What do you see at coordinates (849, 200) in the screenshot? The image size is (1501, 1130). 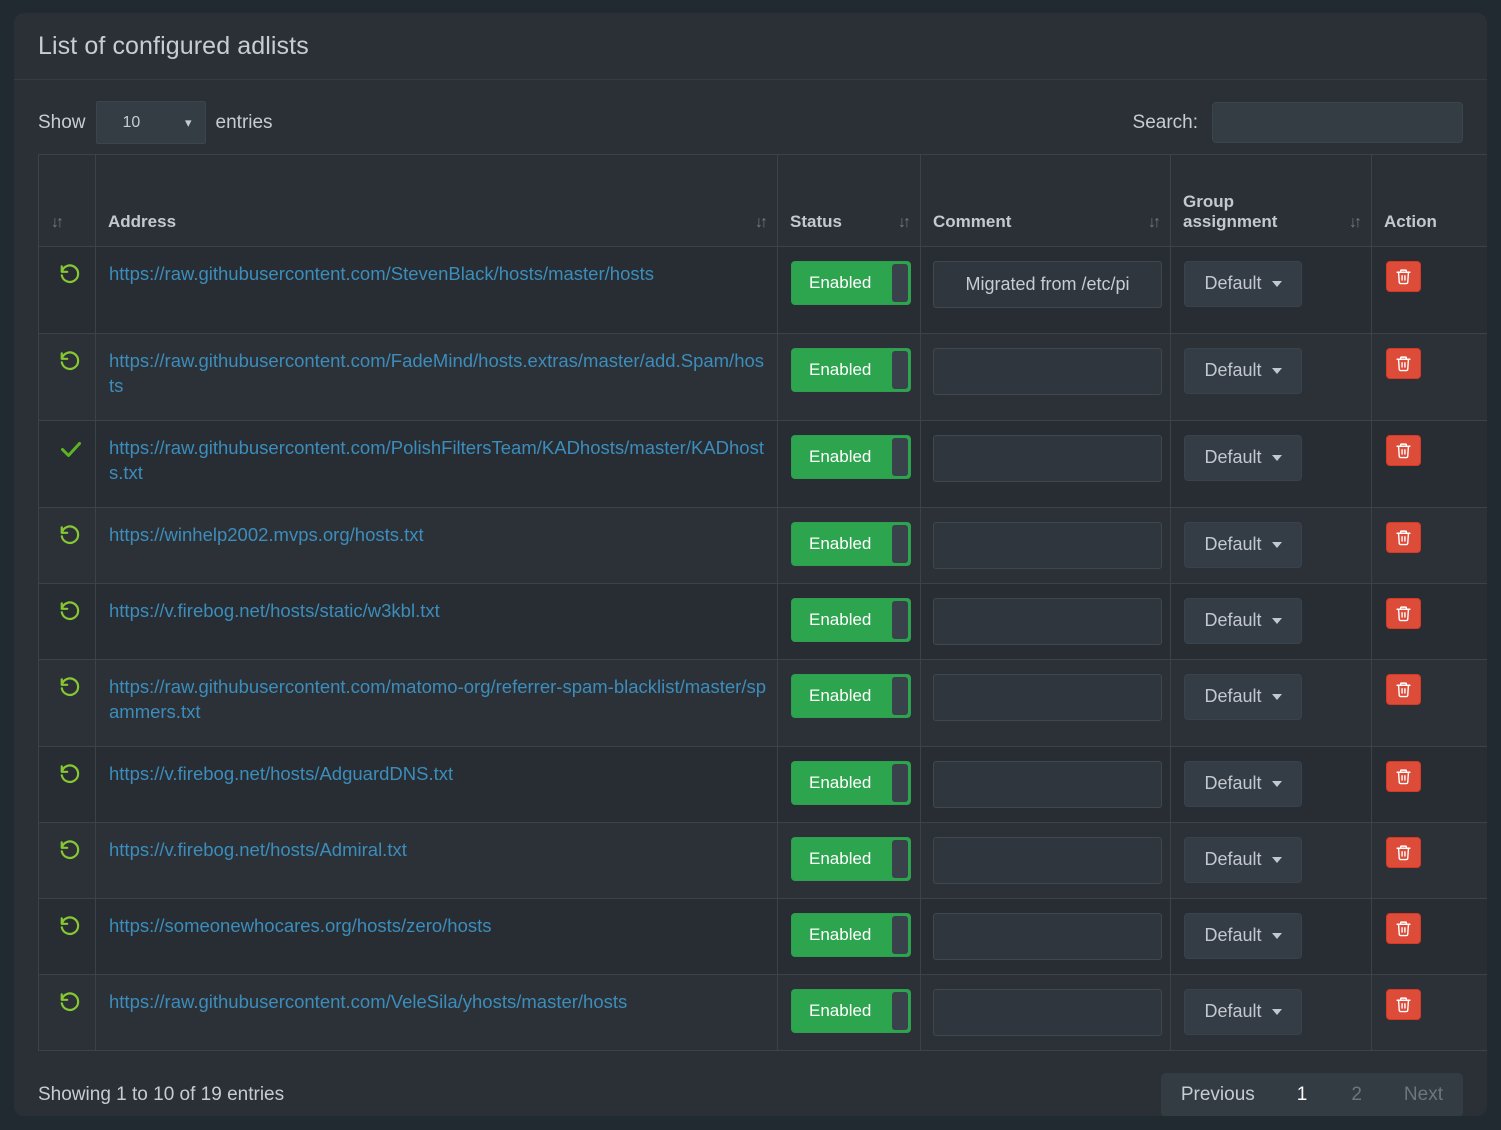 I see `column-header-status: Status ↓↑` at bounding box center [849, 200].